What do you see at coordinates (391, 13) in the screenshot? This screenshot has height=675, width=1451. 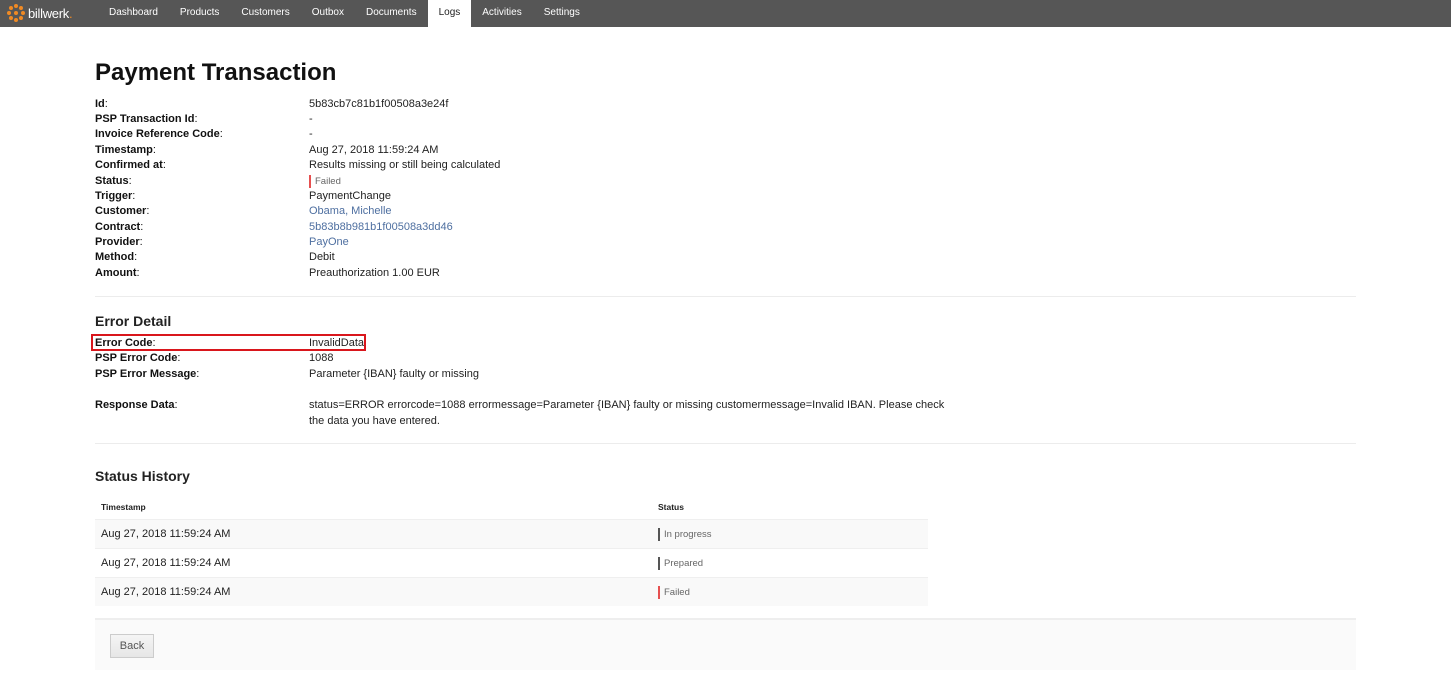 I see `nav-item-documents: Documents` at bounding box center [391, 13].